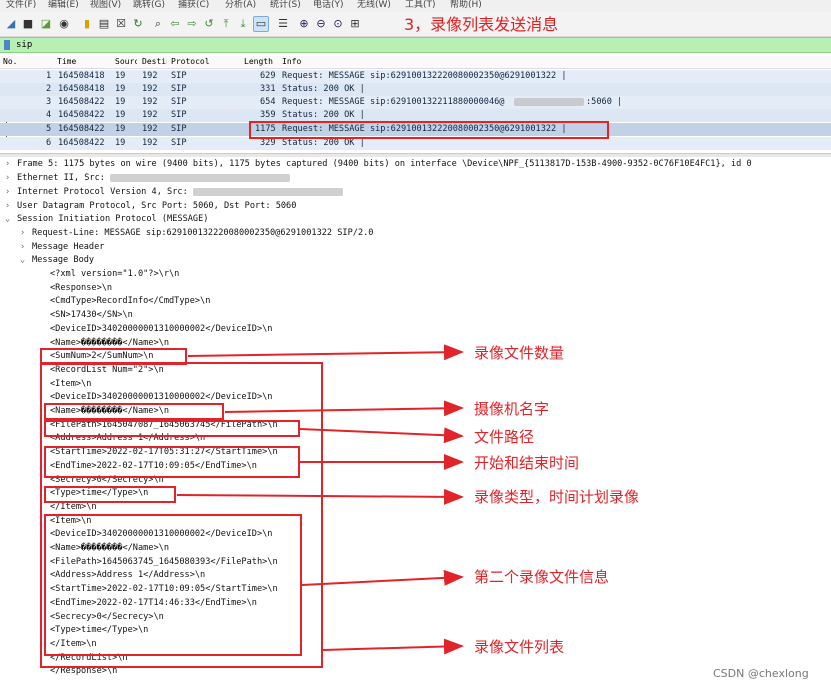 The width and height of the screenshot is (831, 690). What do you see at coordinates (325, 352) in the screenshot?
I see `arrow-sumnum` at bounding box center [325, 352].